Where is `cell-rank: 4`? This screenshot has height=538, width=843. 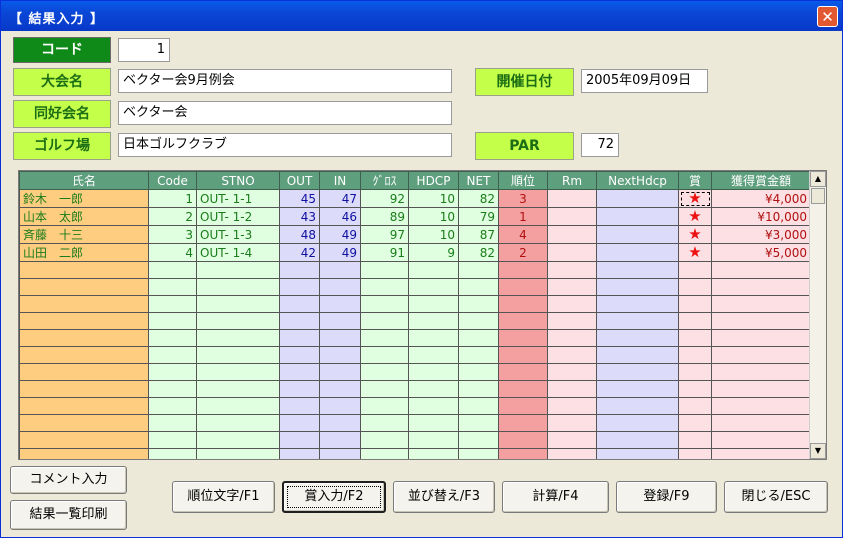
cell-rank: 4 is located at coordinates (523, 234).